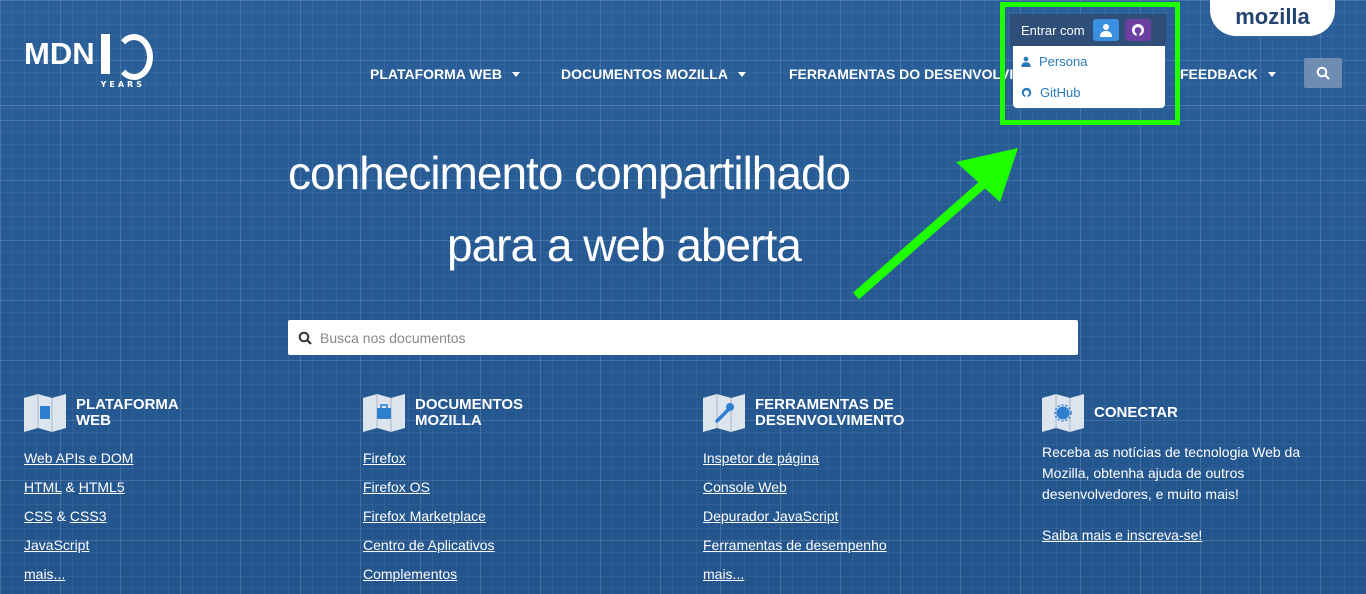  What do you see at coordinates (429, 545) in the screenshot?
I see `link-centro-aplicativos: Centro de Aplicativos` at bounding box center [429, 545].